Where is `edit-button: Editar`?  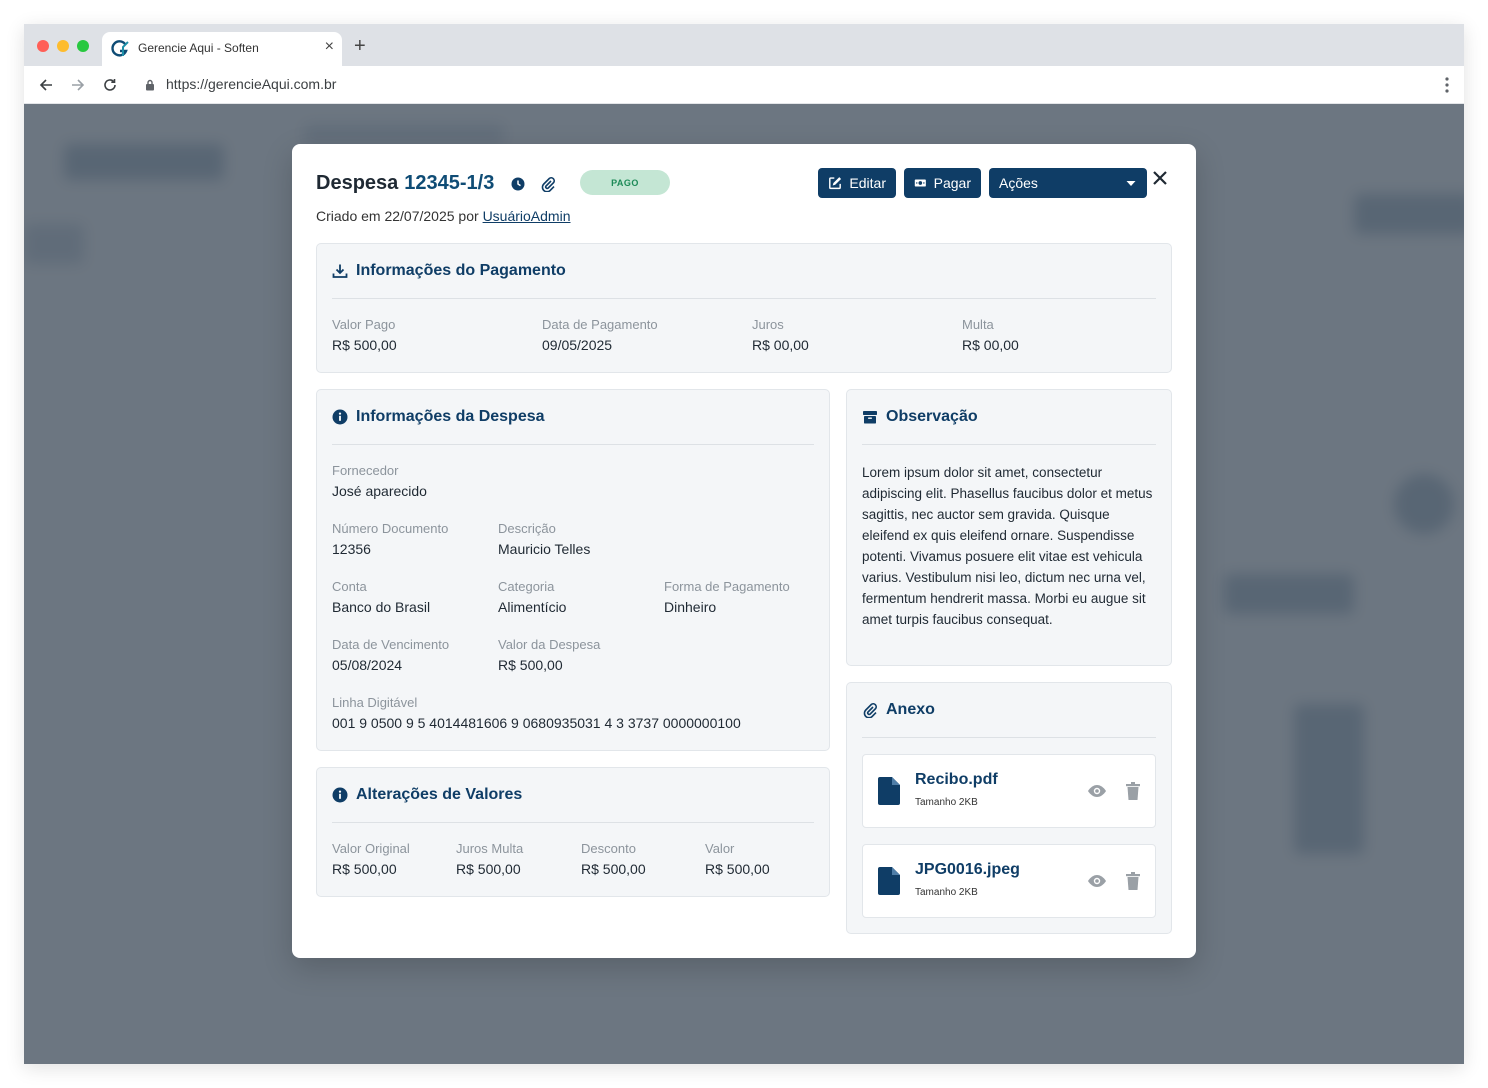
edit-button: Editar is located at coordinates (857, 183).